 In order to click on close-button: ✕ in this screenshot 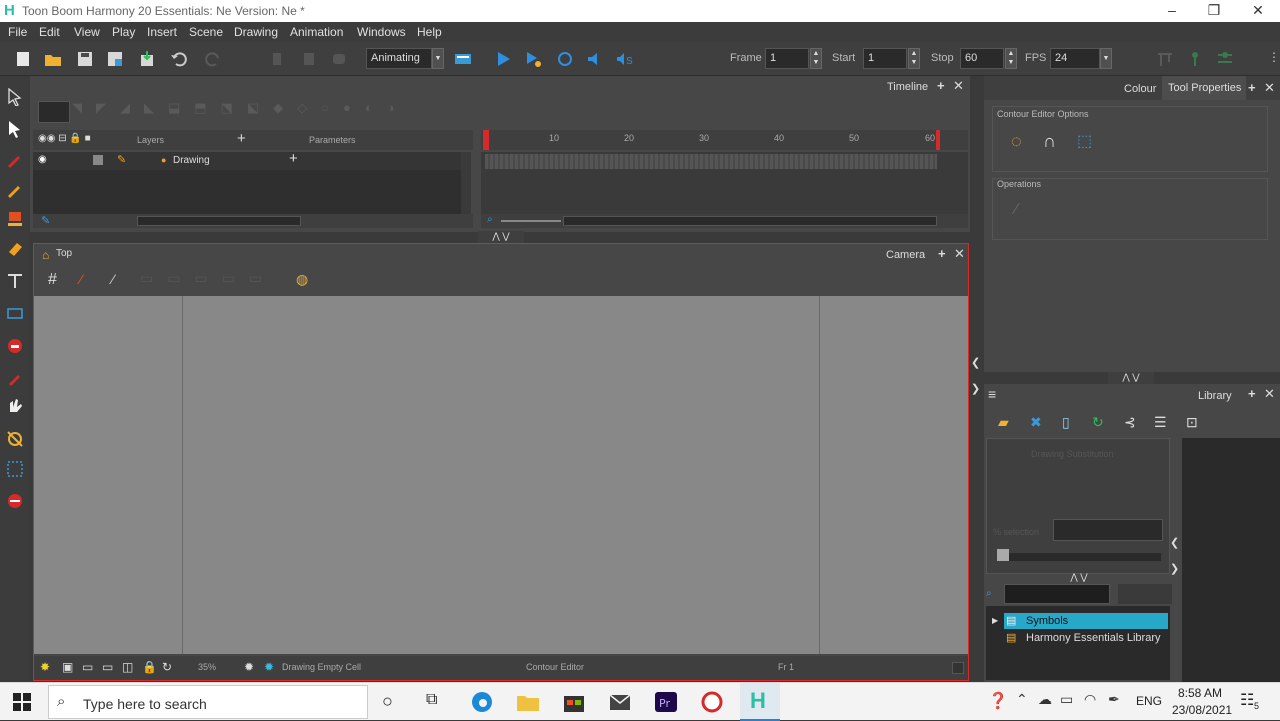, I will do `click(1258, 11)`.